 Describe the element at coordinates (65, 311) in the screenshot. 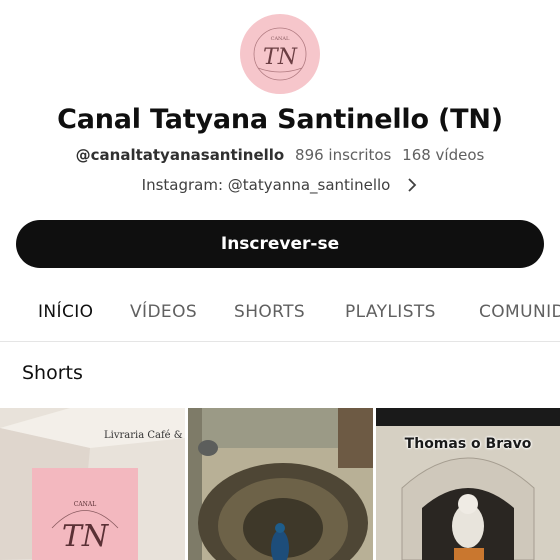

I see `tab-inicio: INÍCIO` at that location.